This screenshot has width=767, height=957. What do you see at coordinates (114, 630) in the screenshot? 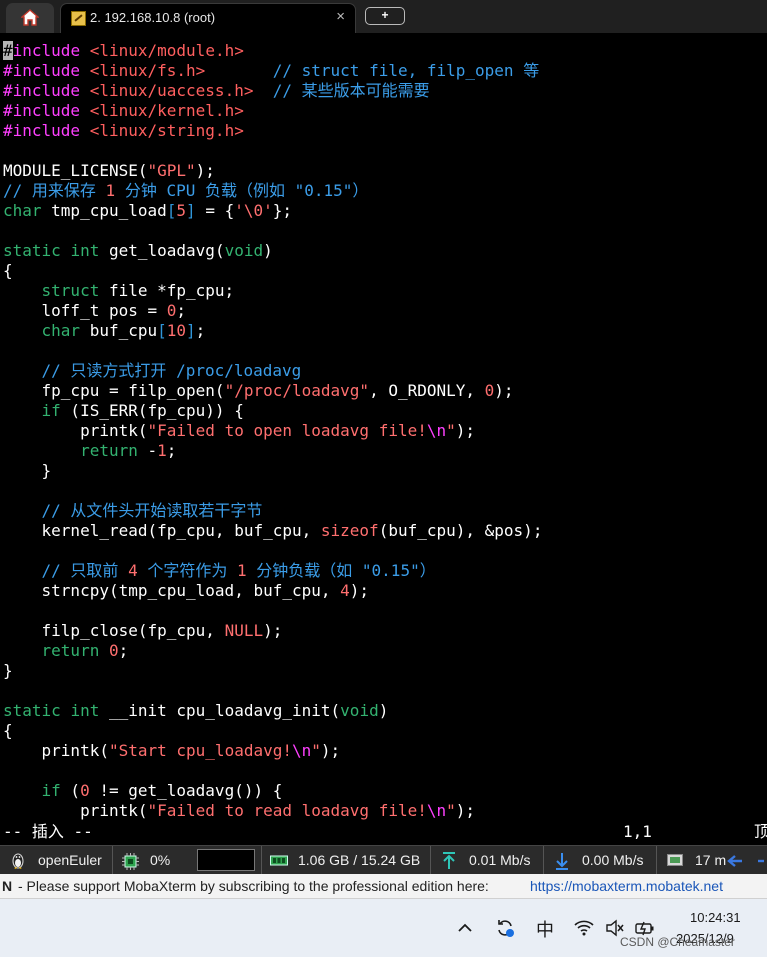
I see `code-token: filp_close(fp_cpu,` at bounding box center [114, 630].